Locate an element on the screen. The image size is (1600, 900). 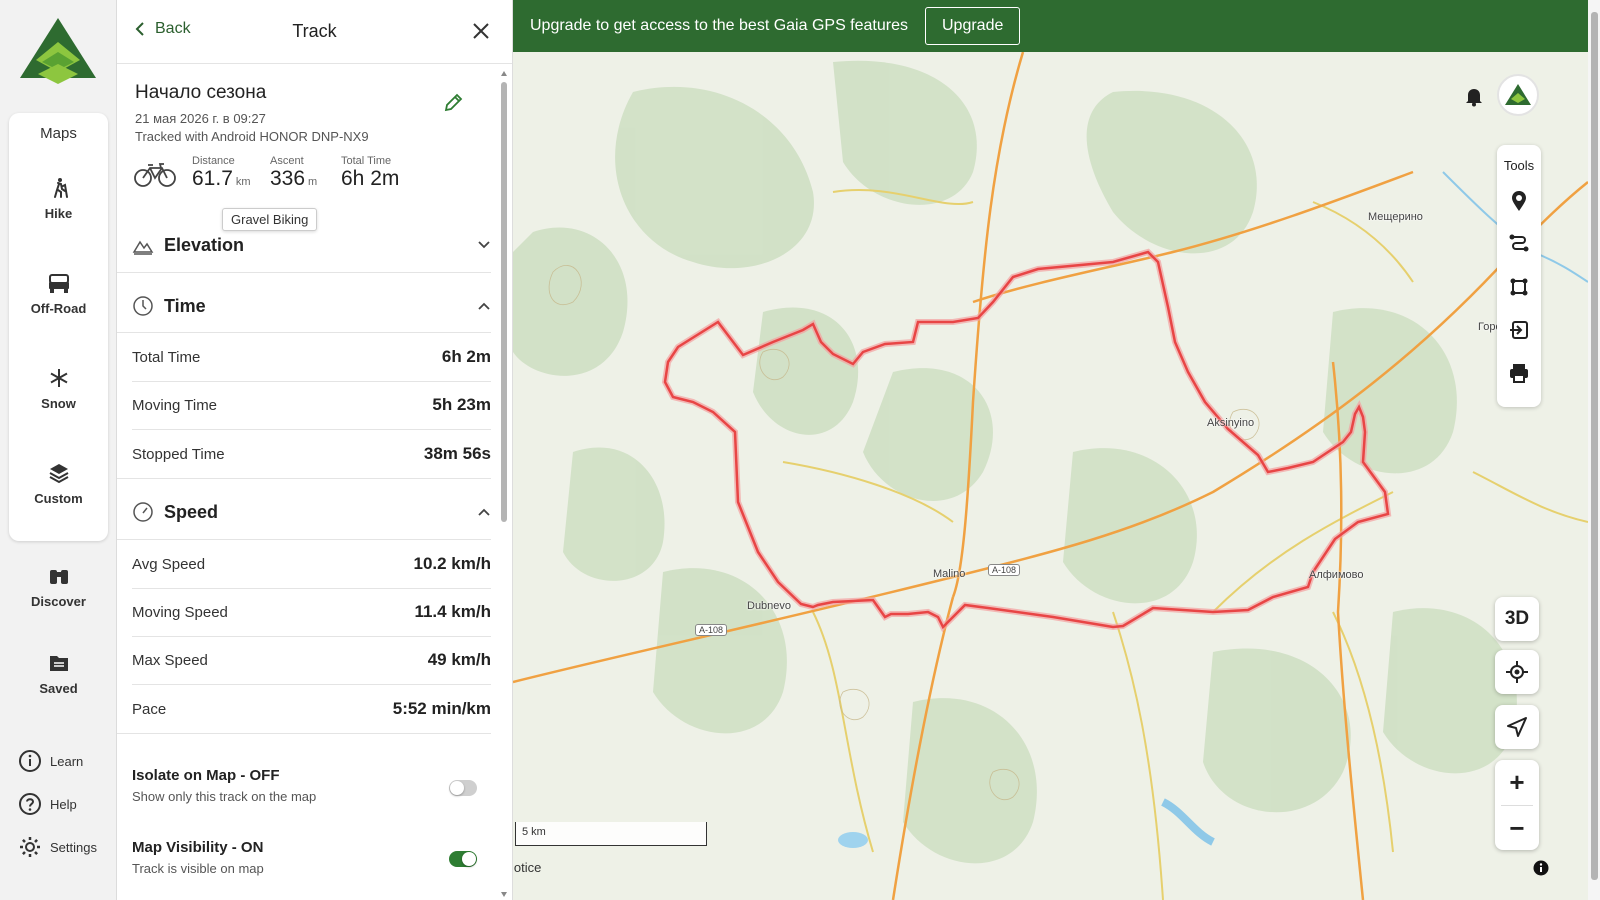
pencil-icon is located at coordinates (453, 103).